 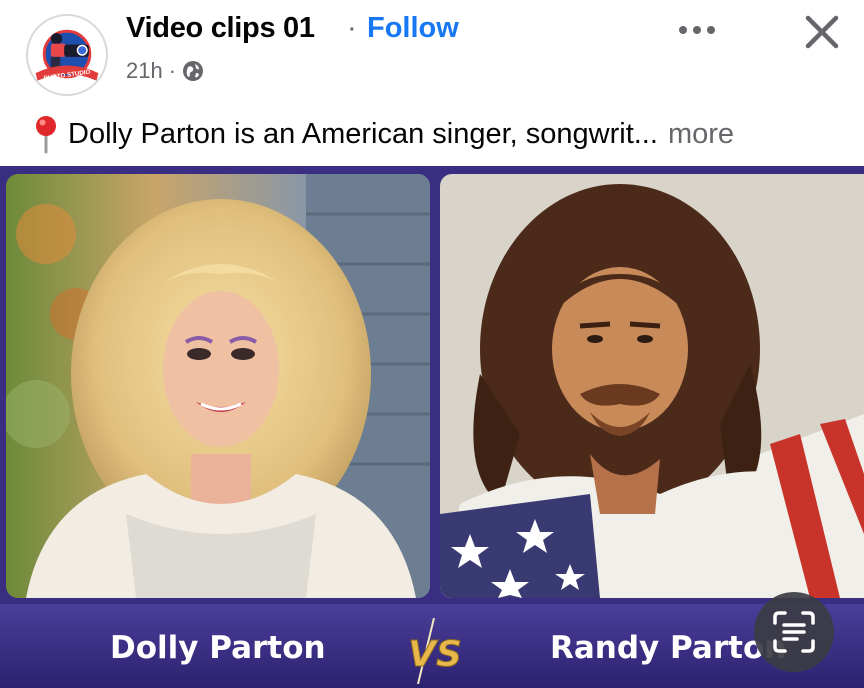 I want to click on scan-text-icon, so click(x=794, y=632).